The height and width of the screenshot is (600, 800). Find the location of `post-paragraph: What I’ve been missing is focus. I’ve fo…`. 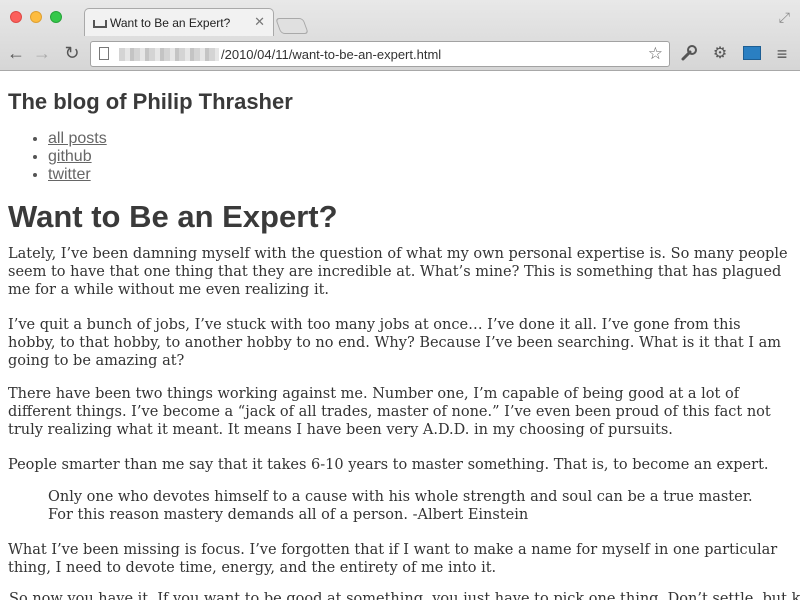

post-paragraph: What I’ve been missing is focus. I’ve fo… is located at coordinates (393, 559).